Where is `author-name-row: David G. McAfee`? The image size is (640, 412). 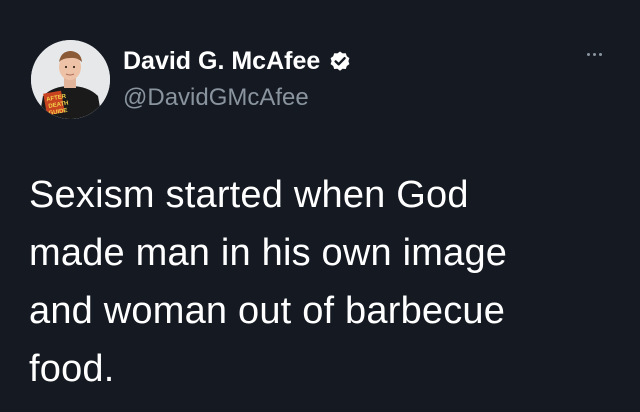 author-name-row: David G. McAfee is located at coordinates (237, 61).